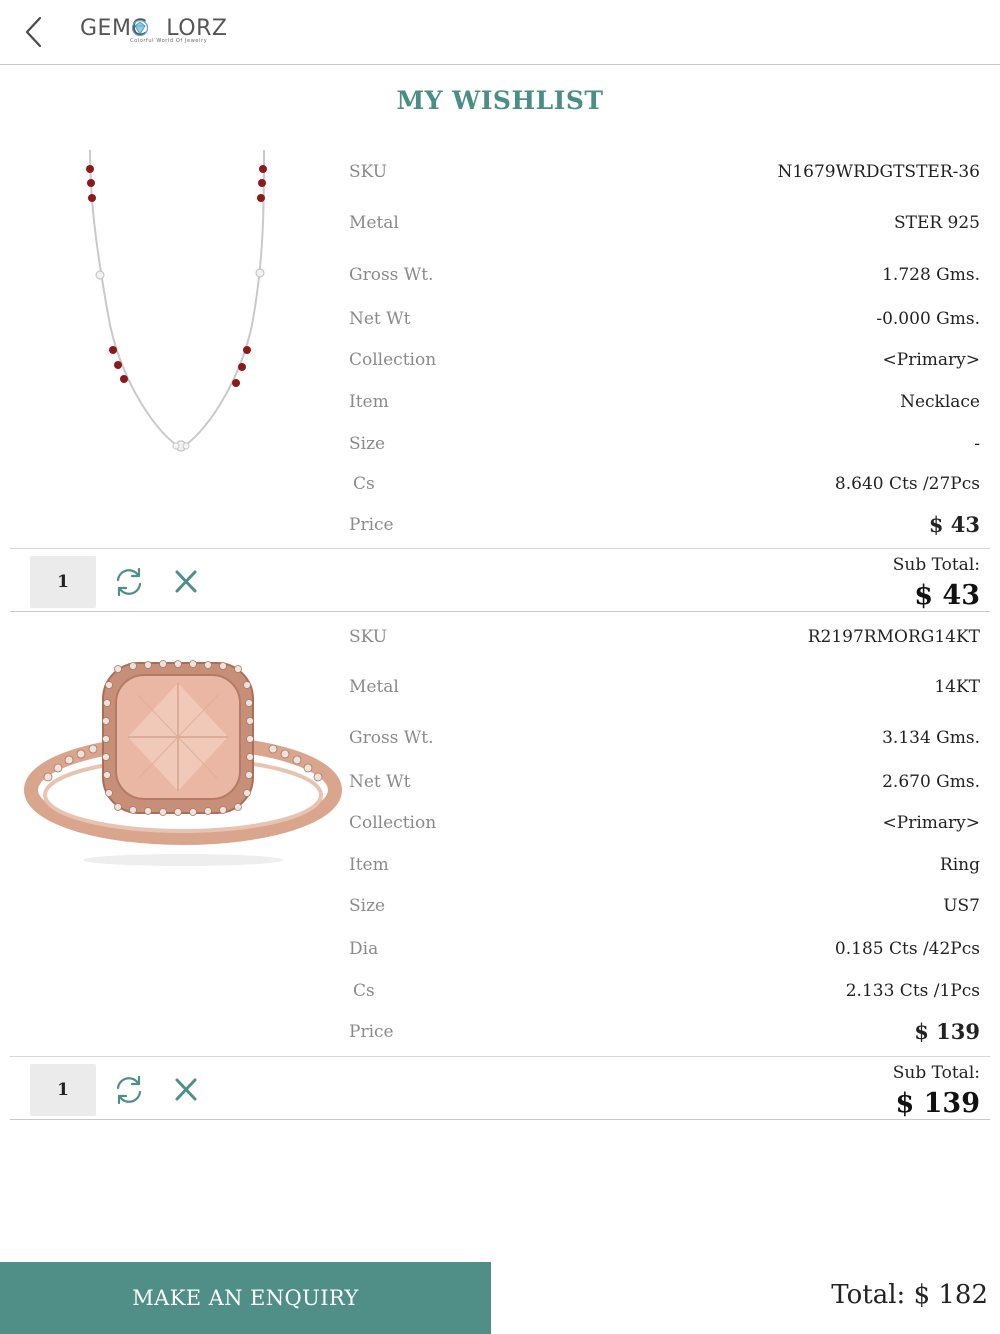 The image size is (1000, 1334). What do you see at coordinates (937, 1103) in the screenshot?
I see `subtotal-value: $ 139` at bounding box center [937, 1103].